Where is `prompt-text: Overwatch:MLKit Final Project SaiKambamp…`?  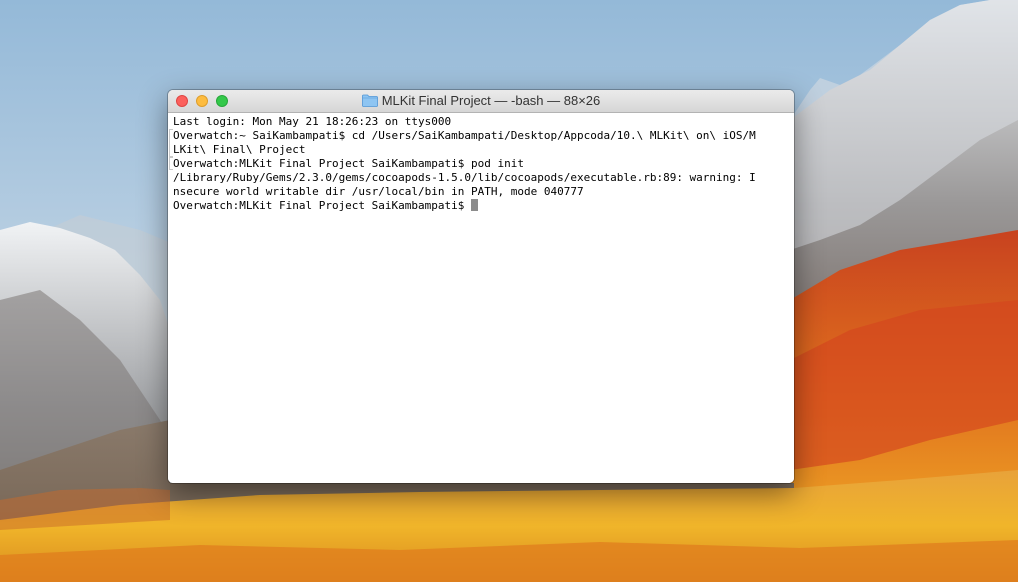 prompt-text: Overwatch:MLKit Final Project SaiKambamp… is located at coordinates (319, 205).